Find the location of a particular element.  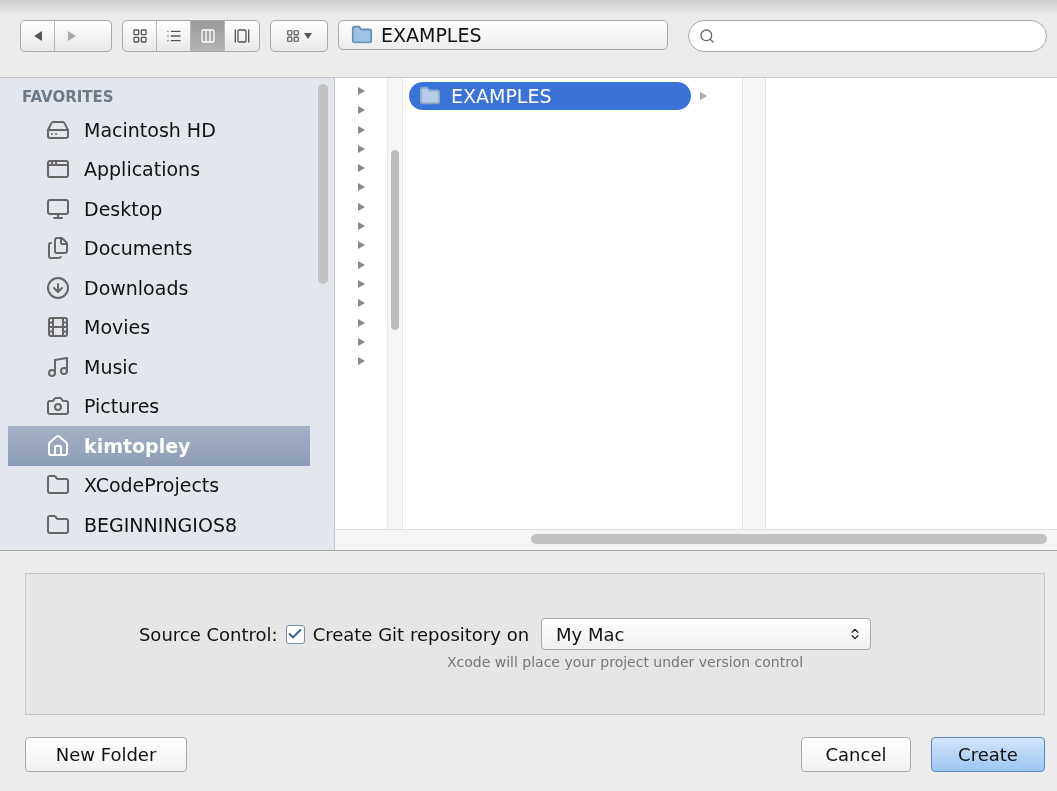

dialog-button: New Folder is located at coordinates (106, 754).